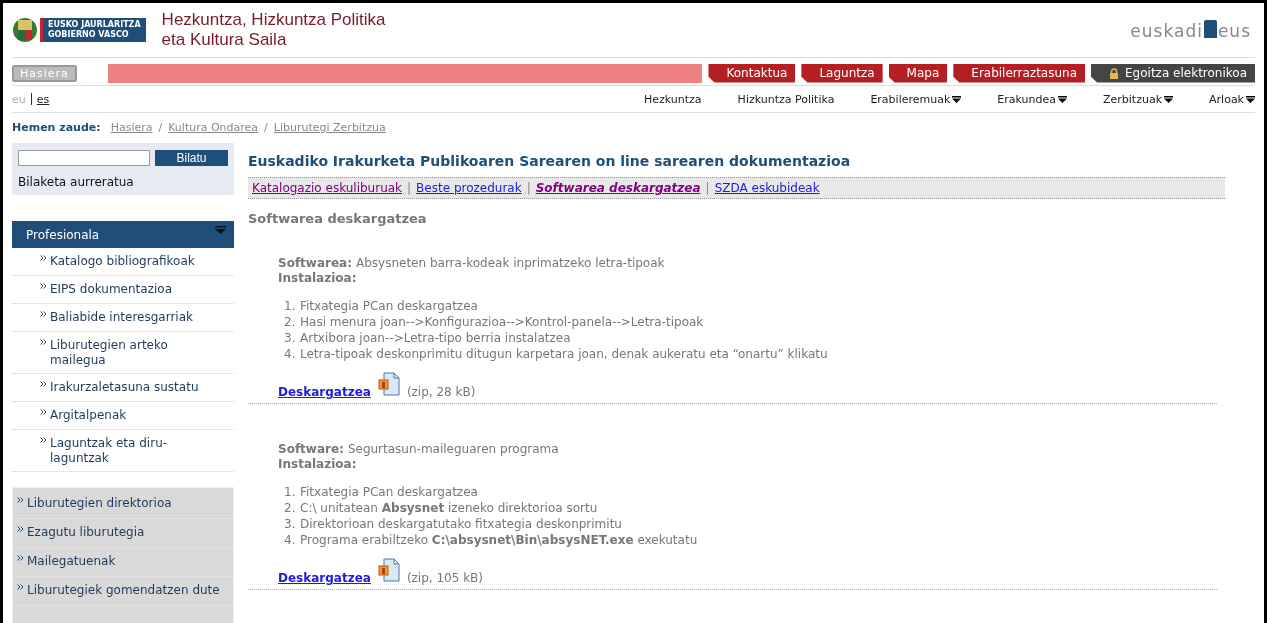 Image resolution: width=1267 pixels, height=623 pixels. I want to click on install-step: Programa erabiltzeko C:\absysnet\Bin\absysNET.exe exekutatu, so click(499, 540).